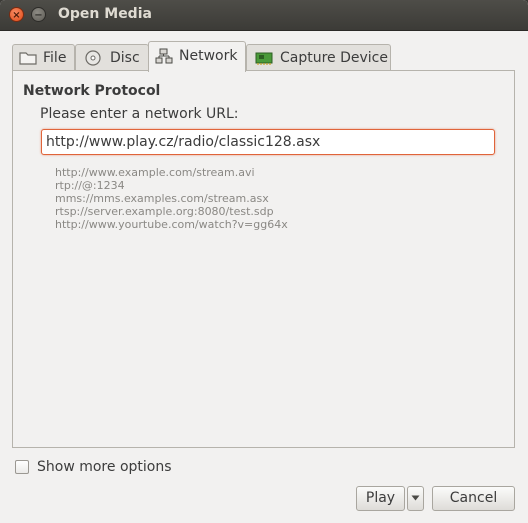  What do you see at coordinates (105, 14) in the screenshot?
I see `window-title: Open Media` at bounding box center [105, 14].